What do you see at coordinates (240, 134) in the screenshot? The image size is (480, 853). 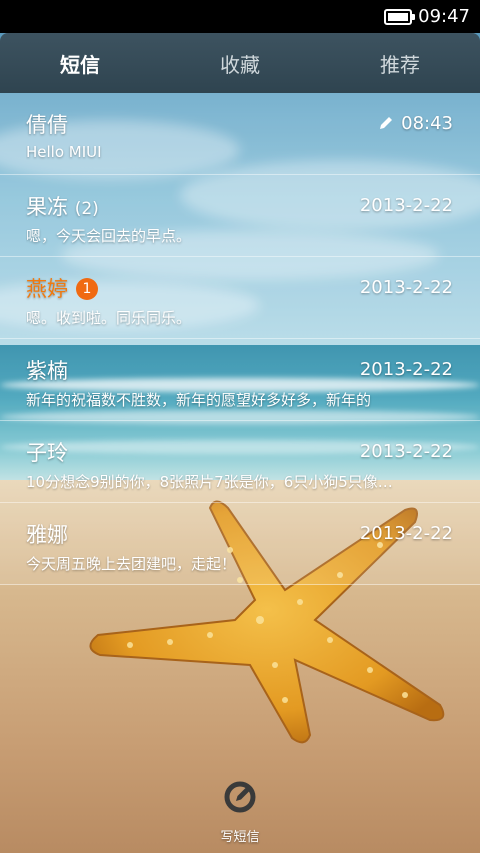 I see `conversation-row: 倩倩 08:43 Hello MIUI` at bounding box center [240, 134].